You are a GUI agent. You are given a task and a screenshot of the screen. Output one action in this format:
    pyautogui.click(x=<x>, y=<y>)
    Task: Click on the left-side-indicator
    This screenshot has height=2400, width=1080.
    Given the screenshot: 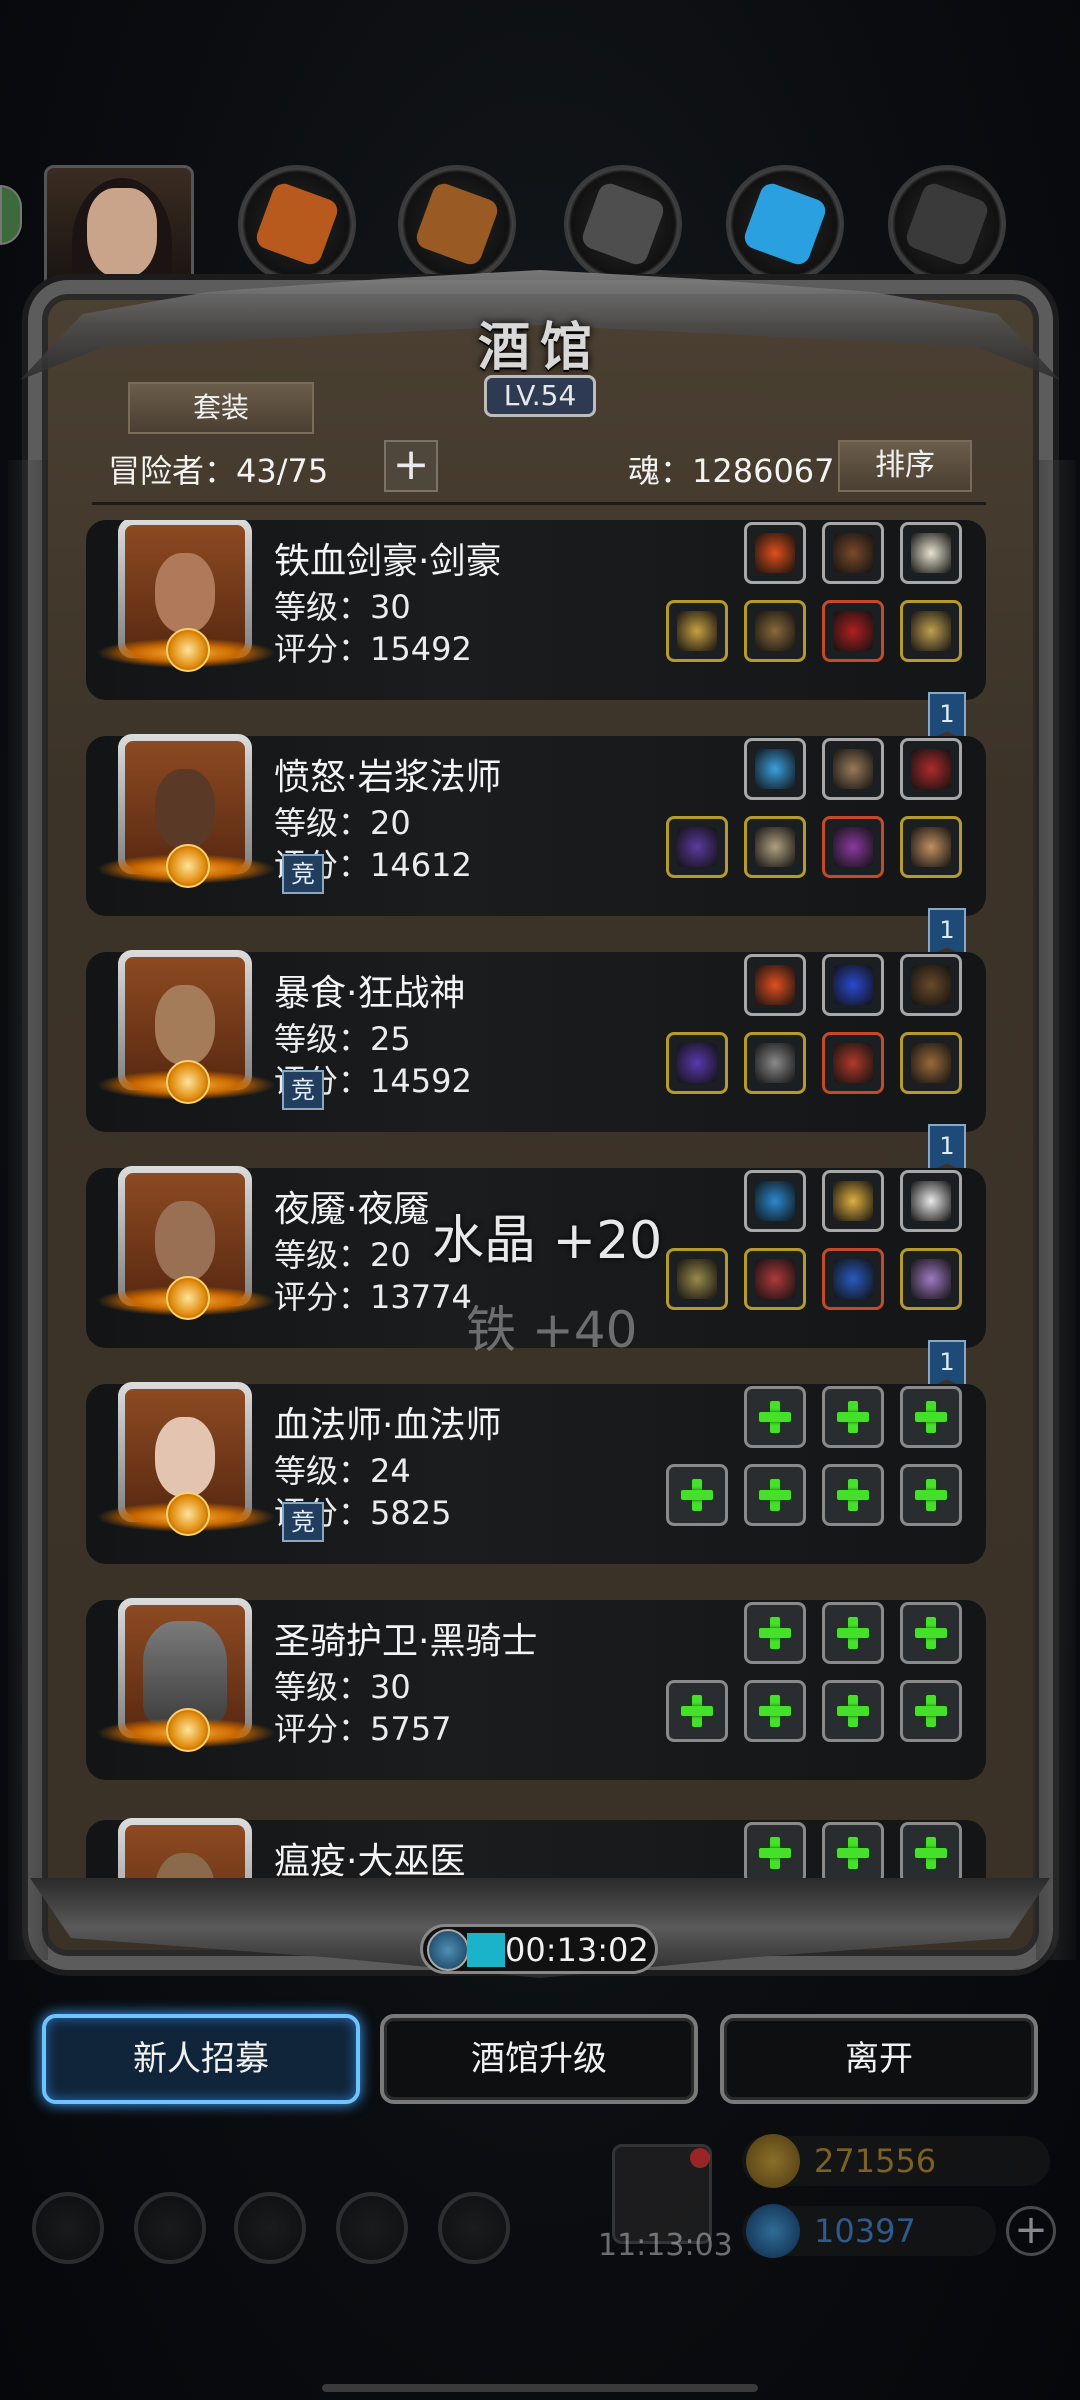 What is the action you would take?
    pyautogui.click(x=11, y=215)
    